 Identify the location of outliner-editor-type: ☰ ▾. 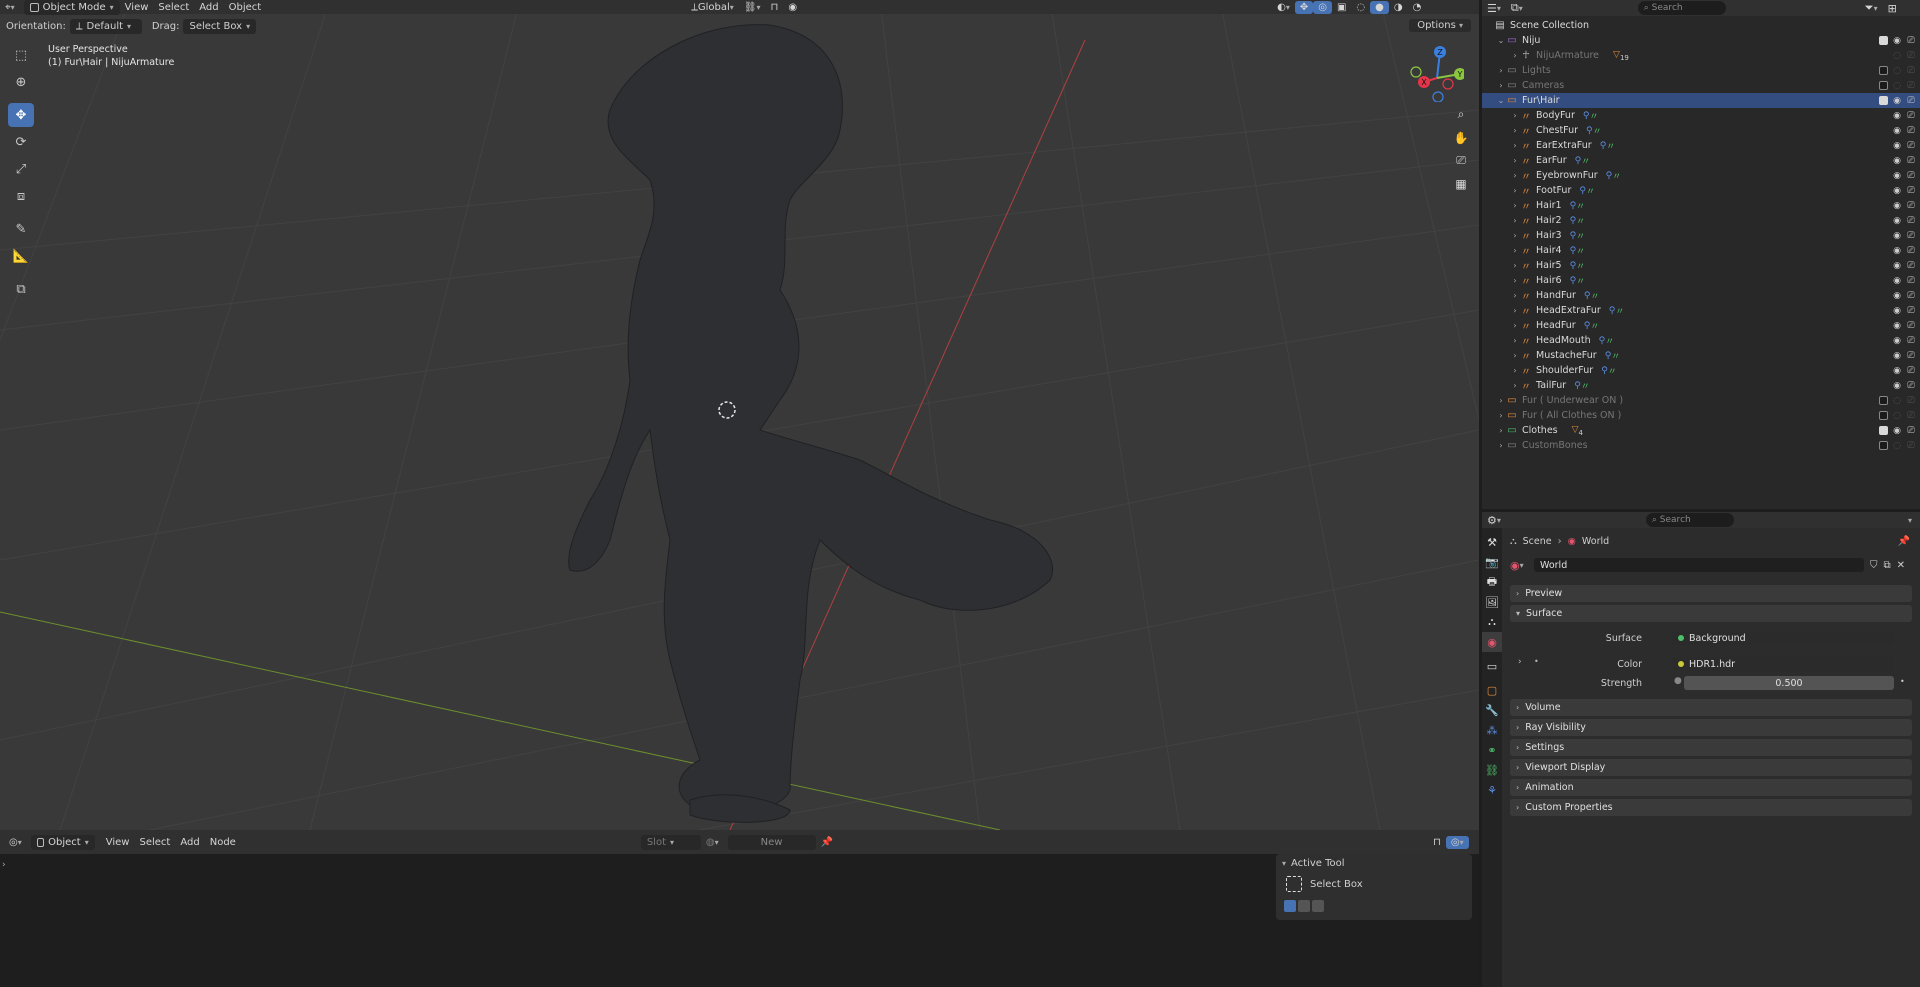
(1494, 8).